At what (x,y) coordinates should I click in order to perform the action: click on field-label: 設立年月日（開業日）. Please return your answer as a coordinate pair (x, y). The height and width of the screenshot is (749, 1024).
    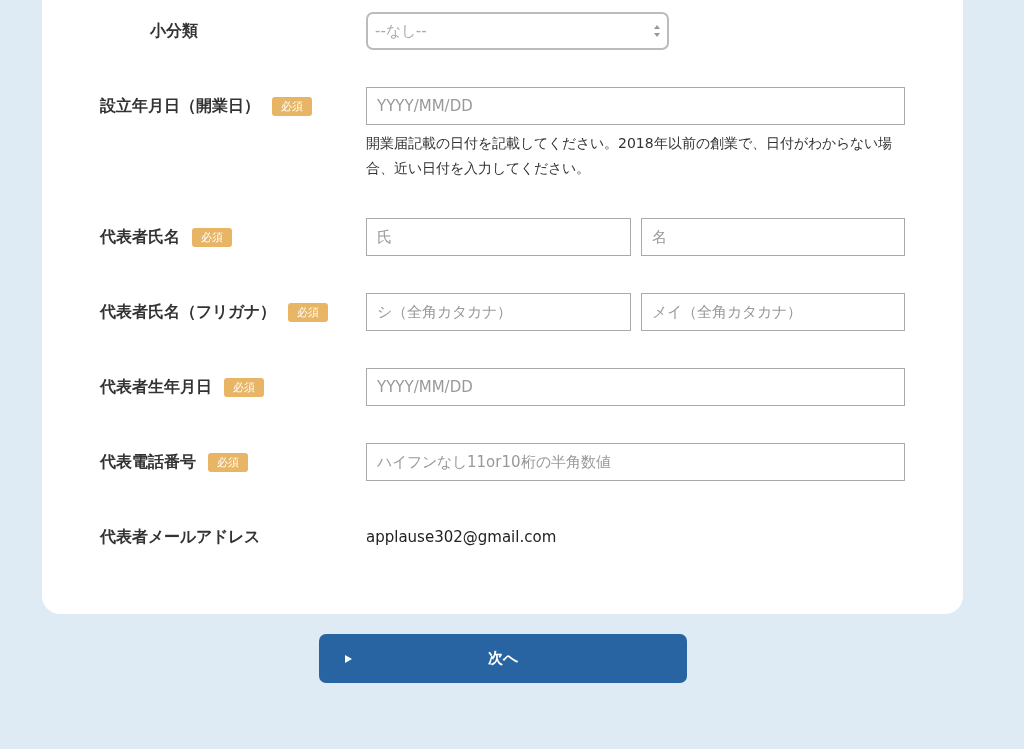
    Looking at the image, I should click on (180, 106).